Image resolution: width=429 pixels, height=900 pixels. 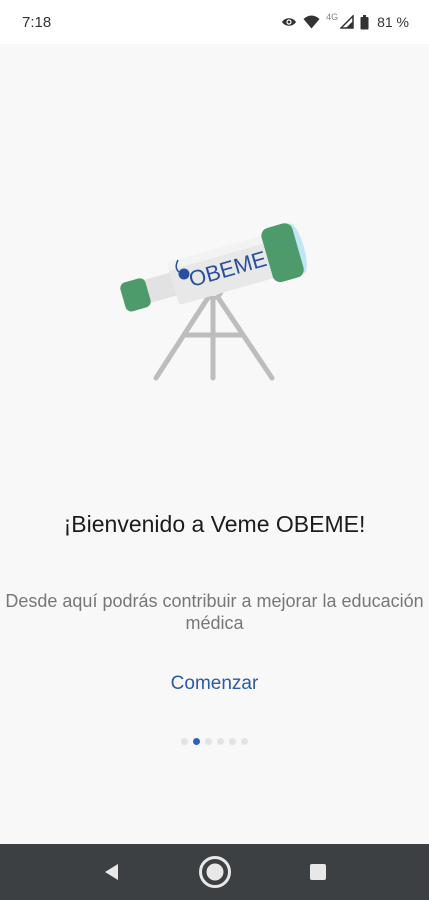 What do you see at coordinates (393, 22) in the screenshot?
I see `battery-percentage: 81 %` at bounding box center [393, 22].